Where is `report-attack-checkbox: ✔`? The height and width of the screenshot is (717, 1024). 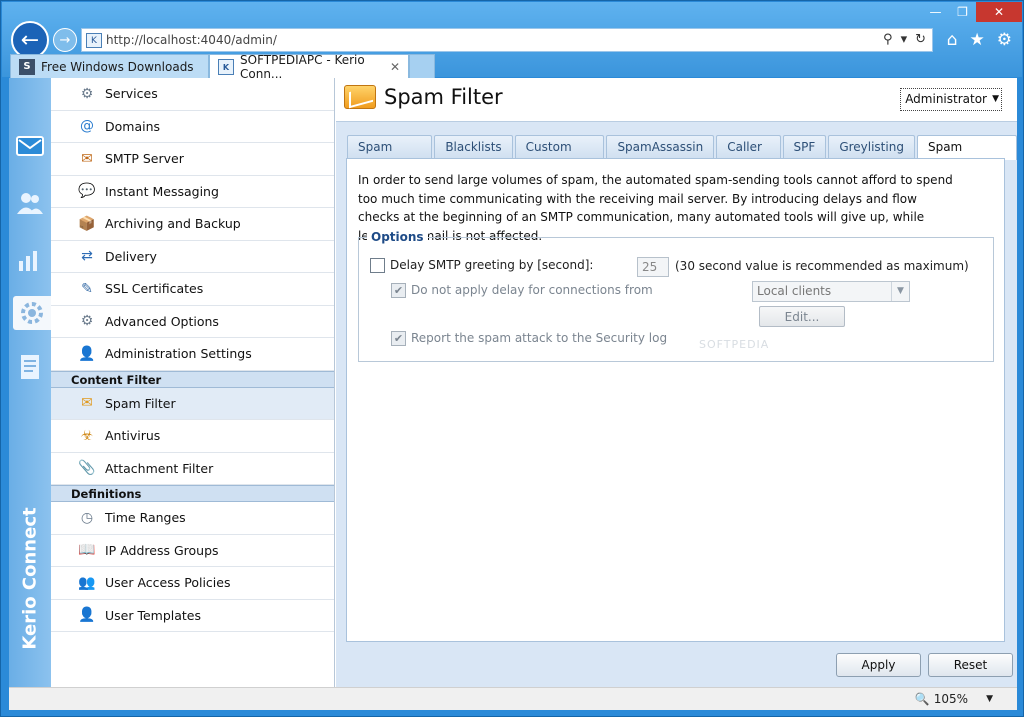 report-attack-checkbox: ✔ is located at coordinates (398, 338).